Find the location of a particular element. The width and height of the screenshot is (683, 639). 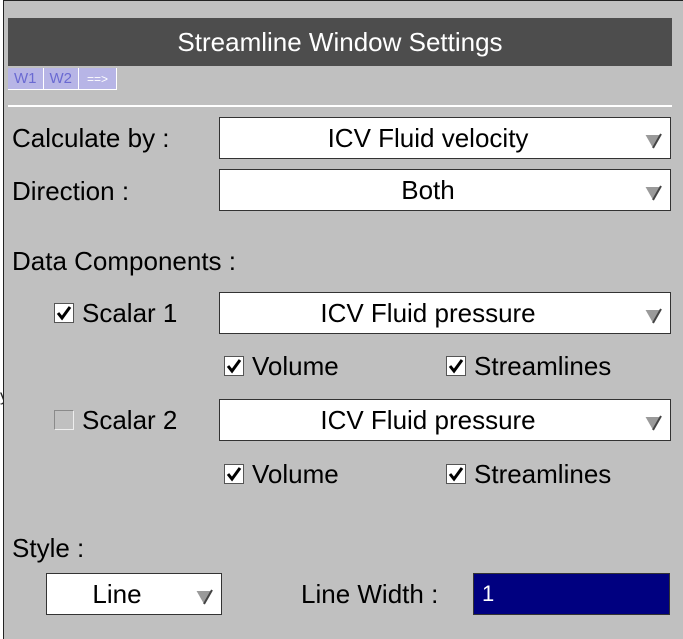

calculate-by-value: ICV Fluid velocity is located at coordinates (428, 138).